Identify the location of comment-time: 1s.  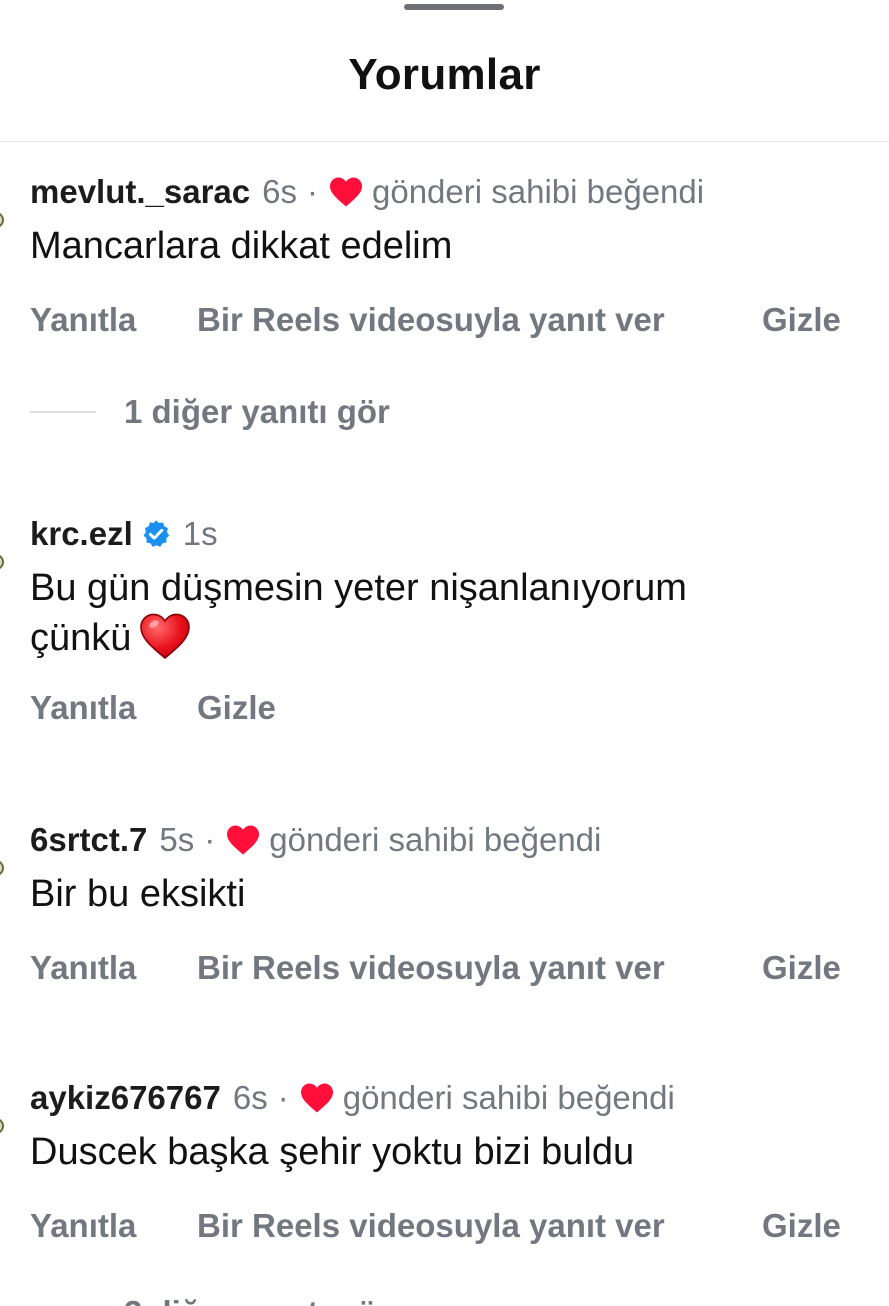
(200, 533).